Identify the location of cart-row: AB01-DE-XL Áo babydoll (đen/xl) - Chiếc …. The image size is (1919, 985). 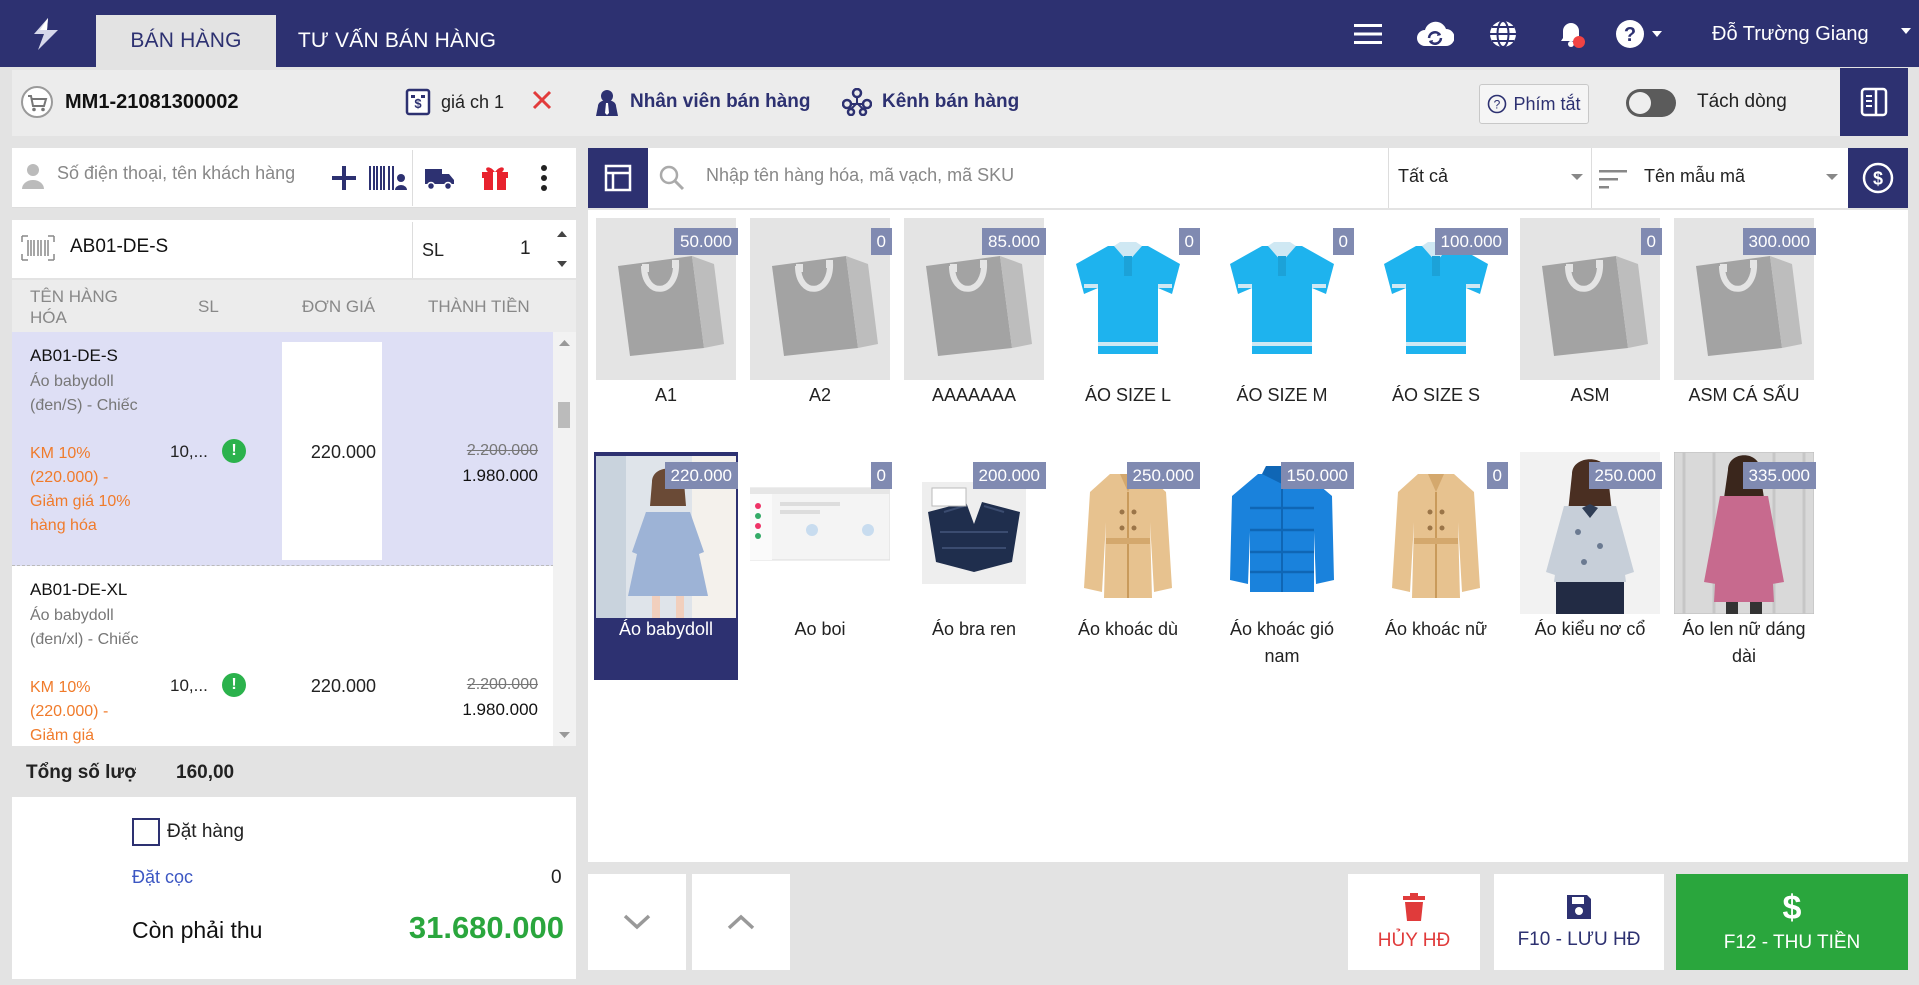
(288, 656).